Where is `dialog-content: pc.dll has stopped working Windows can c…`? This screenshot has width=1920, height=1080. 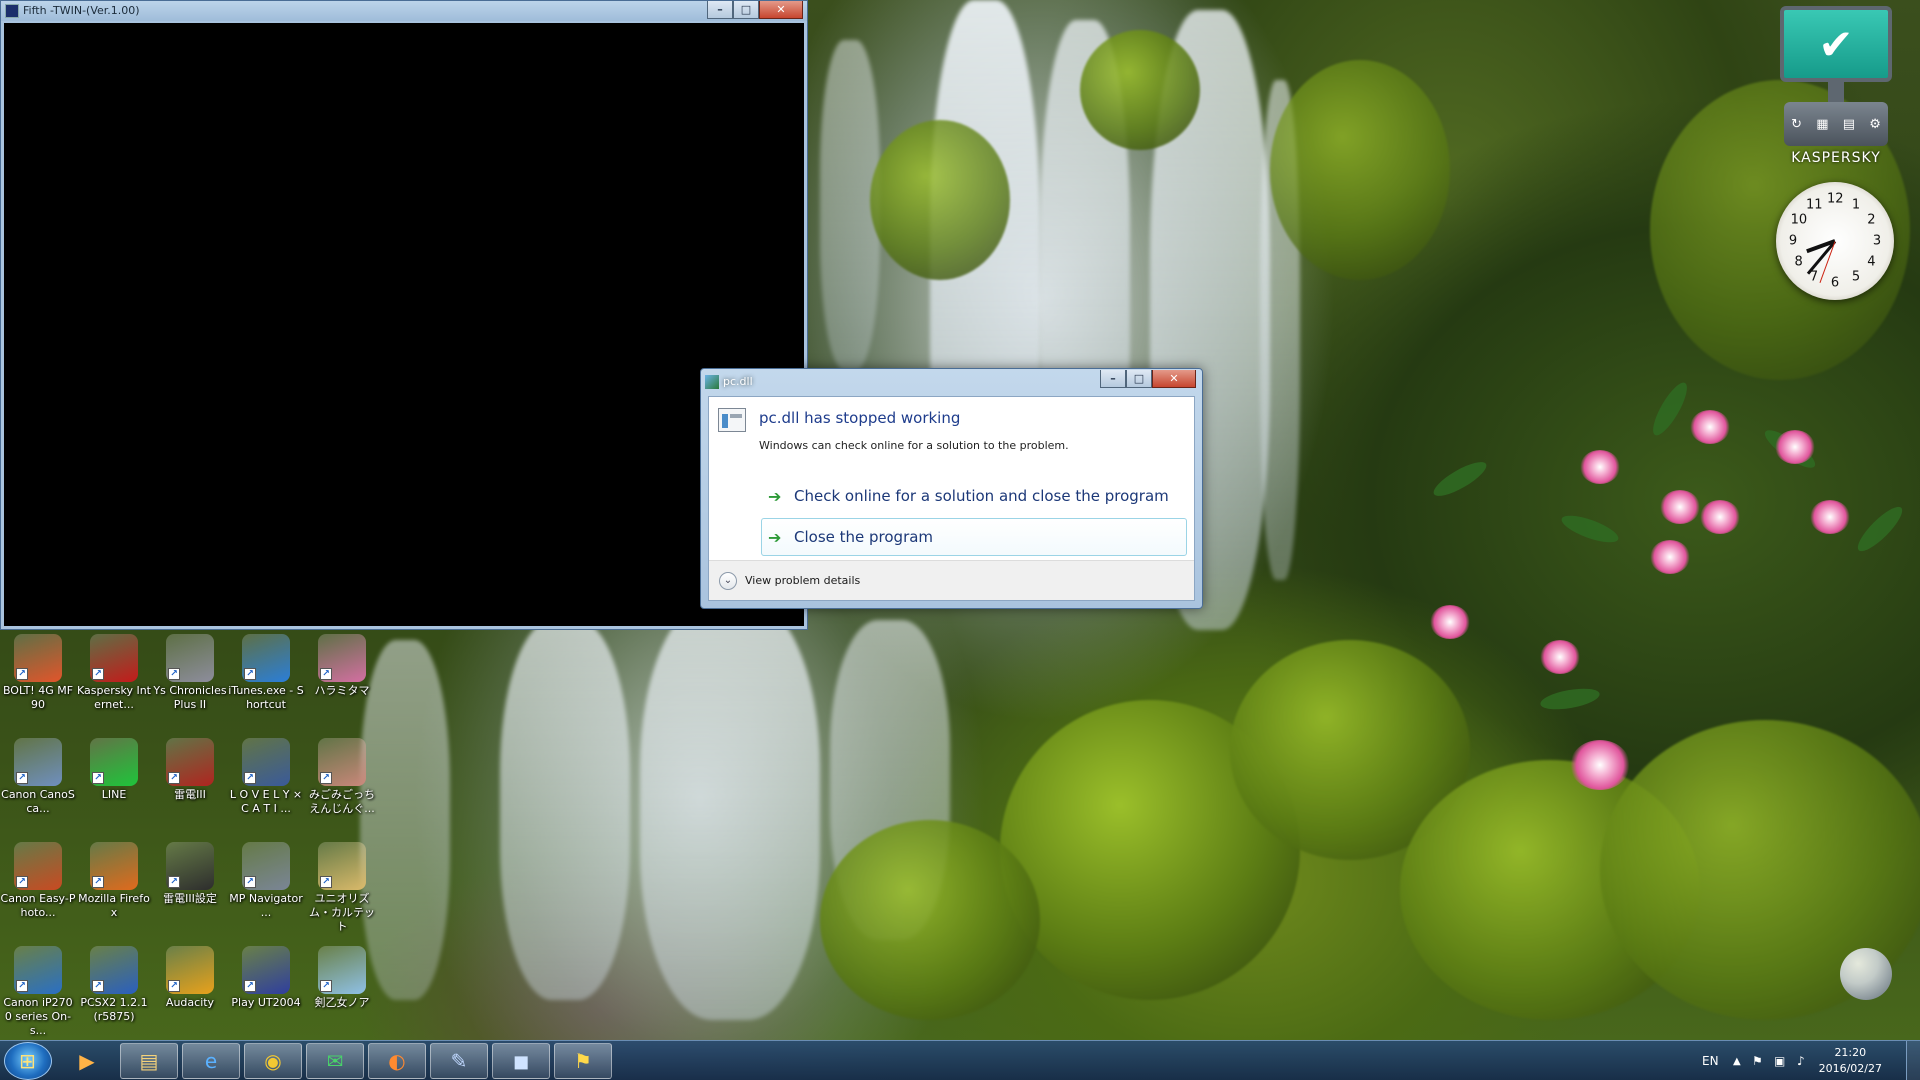
dialog-content: pc.dll has stopped working Windows can c… is located at coordinates (951, 498).